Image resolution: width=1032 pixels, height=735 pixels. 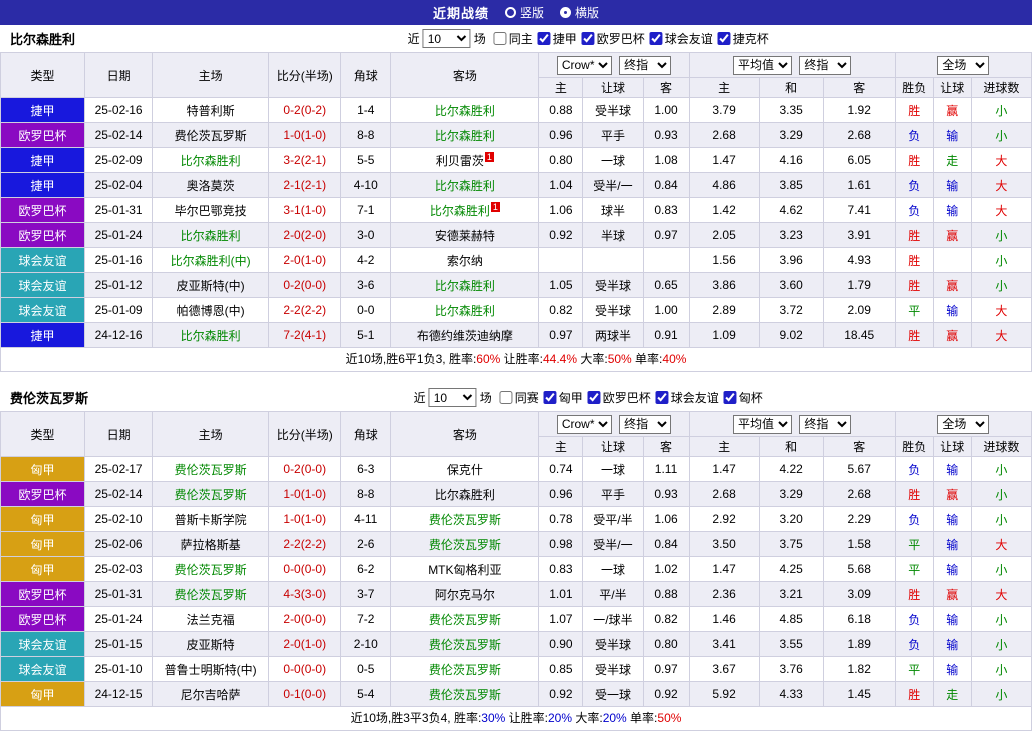 What do you see at coordinates (119, 544) in the screenshot?
I see `date-cell: 25-02-06` at bounding box center [119, 544].